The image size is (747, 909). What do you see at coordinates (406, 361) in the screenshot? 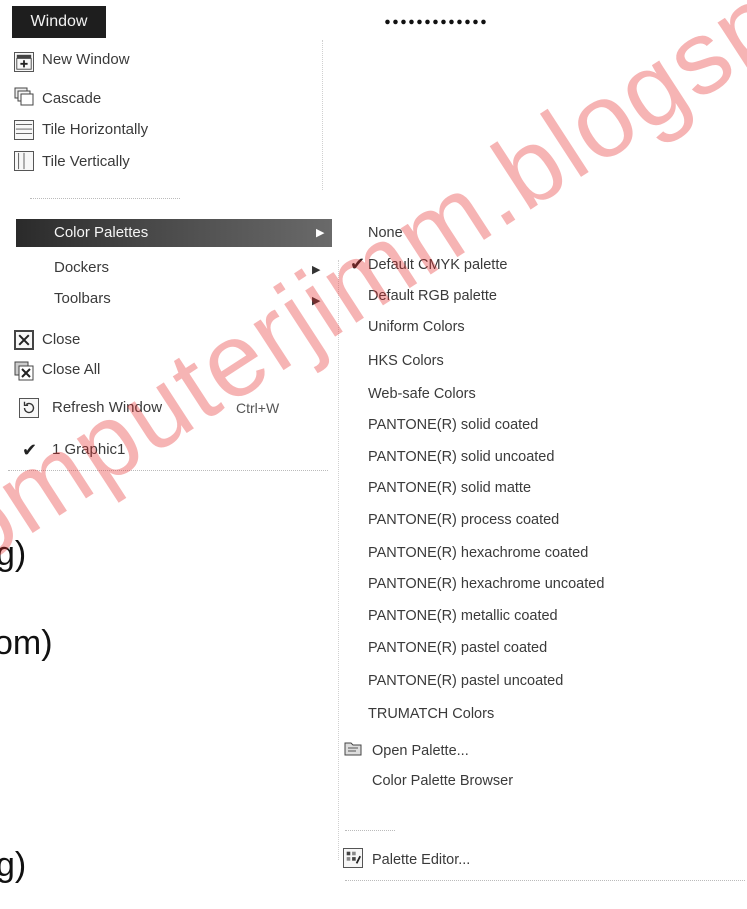
I see `palette-item-hks: HKS Colors` at bounding box center [406, 361].